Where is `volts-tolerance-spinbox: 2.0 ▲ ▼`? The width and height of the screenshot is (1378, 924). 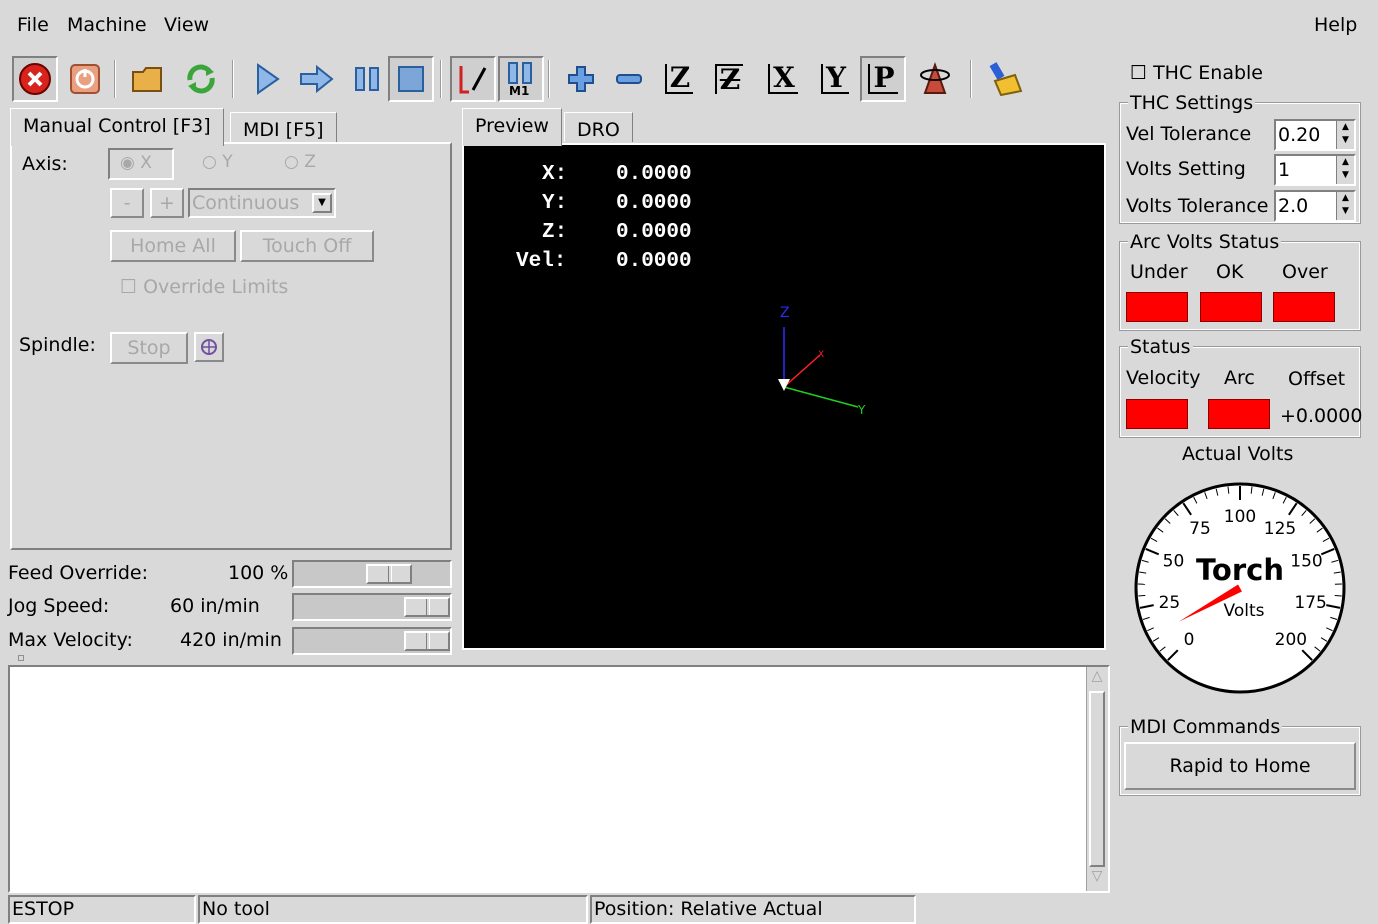
volts-tolerance-spinbox: 2.0 ▲ ▼ is located at coordinates (1315, 206).